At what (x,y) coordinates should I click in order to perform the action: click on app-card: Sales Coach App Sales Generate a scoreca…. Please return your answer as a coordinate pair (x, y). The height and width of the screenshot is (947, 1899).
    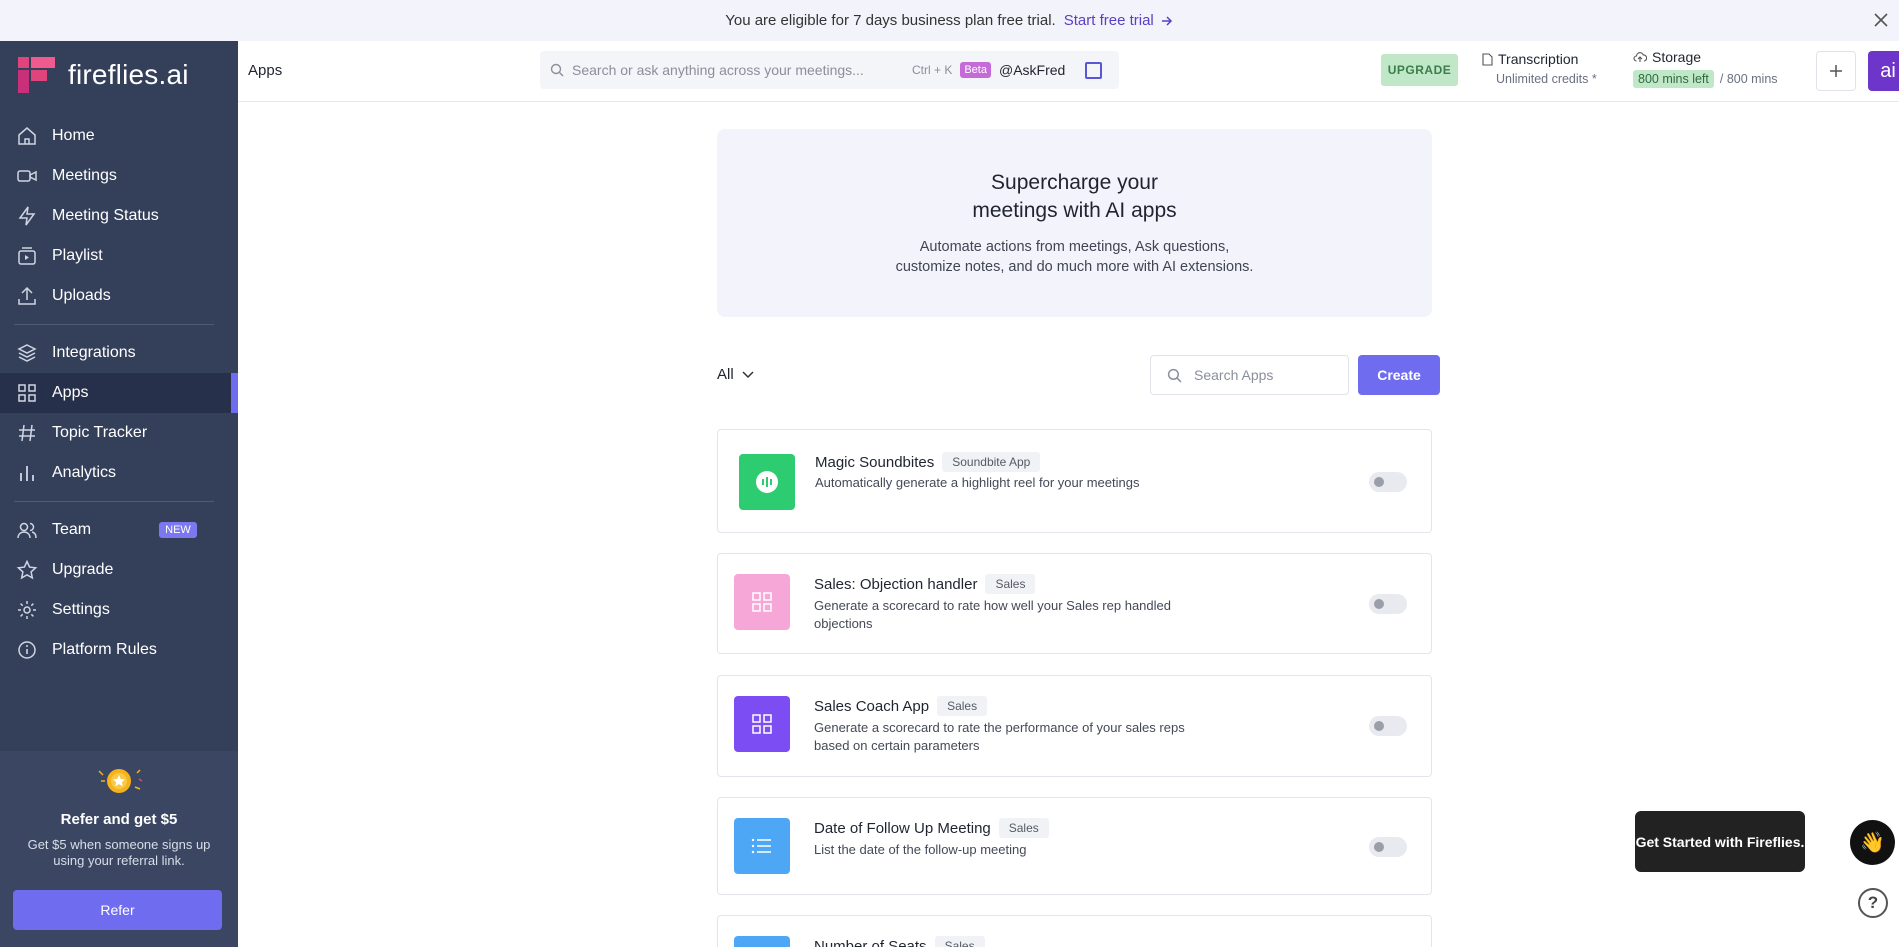
    Looking at the image, I should click on (1074, 726).